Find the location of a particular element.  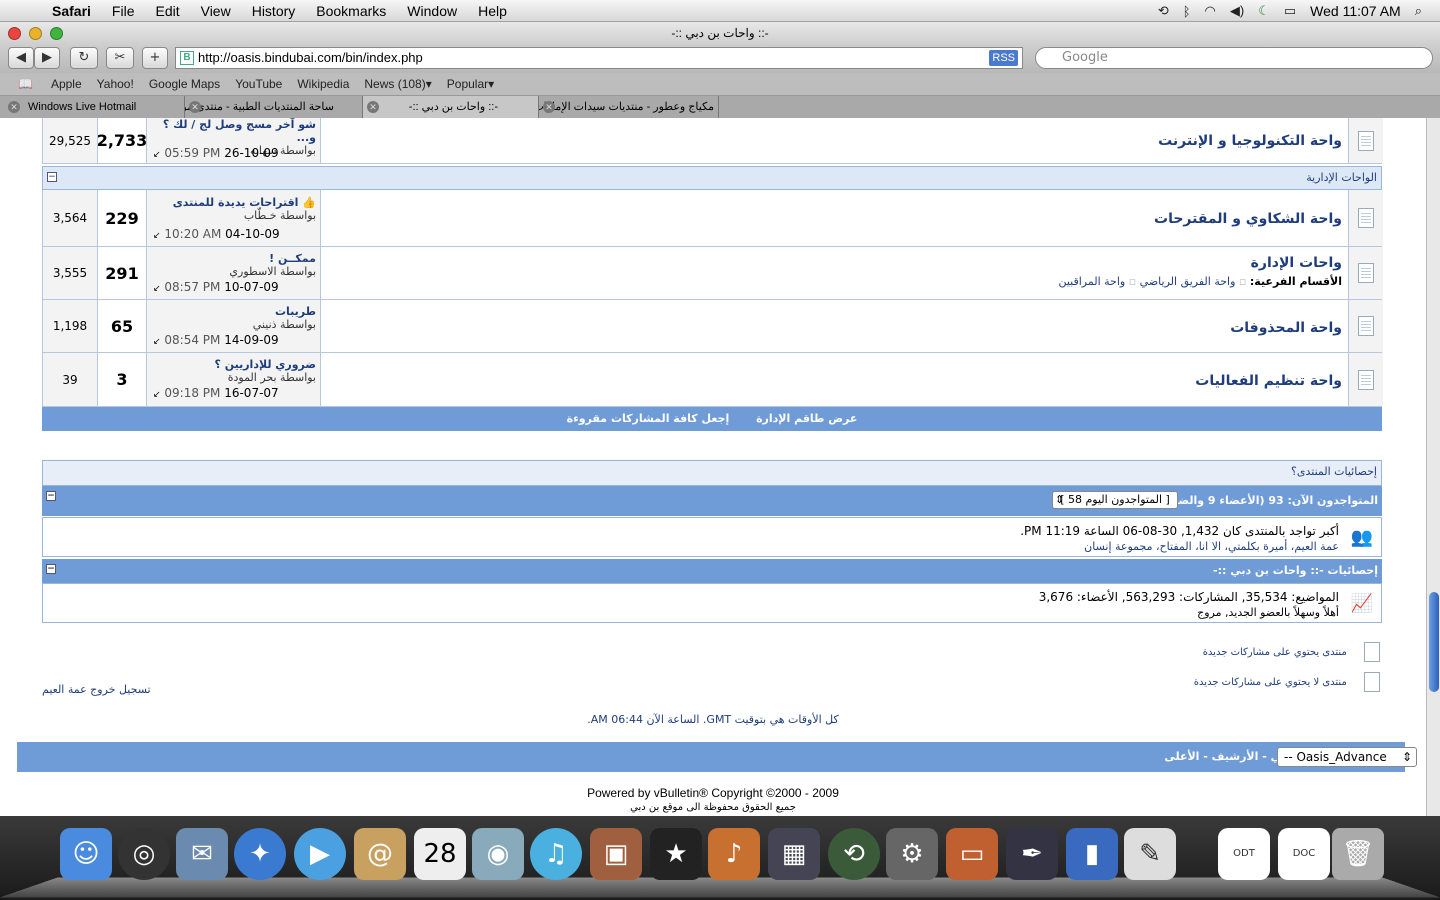

odt-document-icon: ODT is located at coordinates (1244, 854).